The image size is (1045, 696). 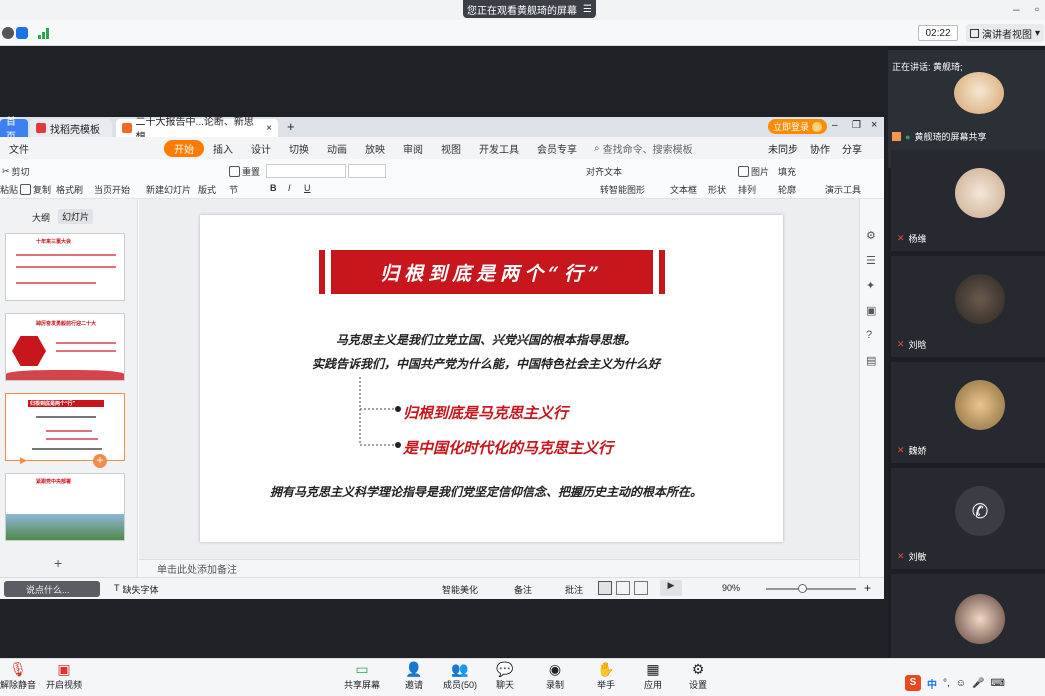 What do you see at coordinates (306, 171) in the screenshot?
I see `font-family-select` at bounding box center [306, 171].